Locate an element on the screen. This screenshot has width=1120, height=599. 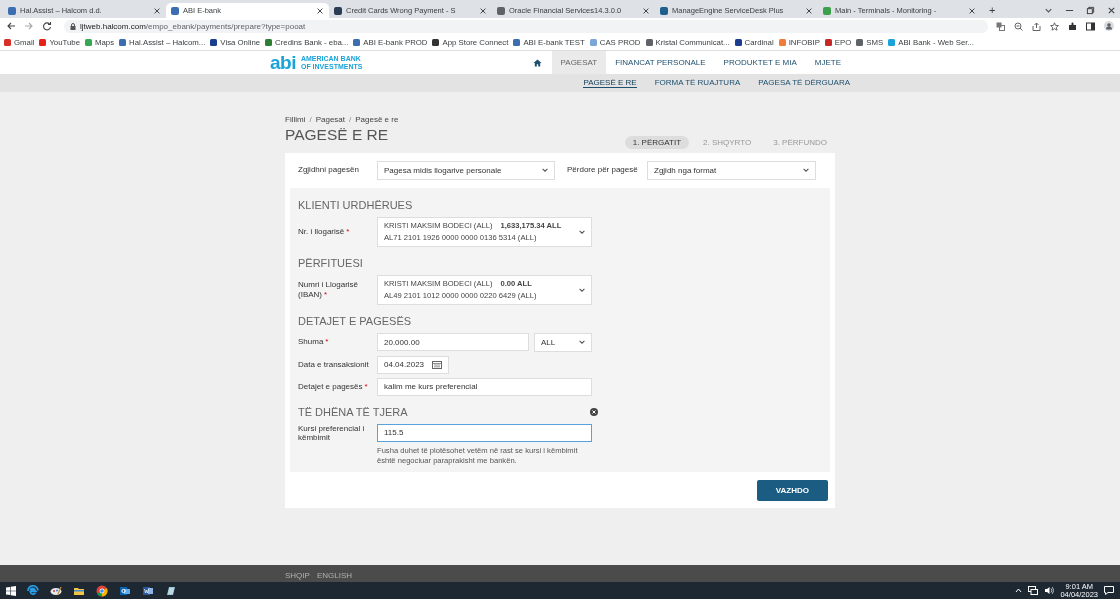
amount-field: 20.000.00 is located at coordinates (453, 342).